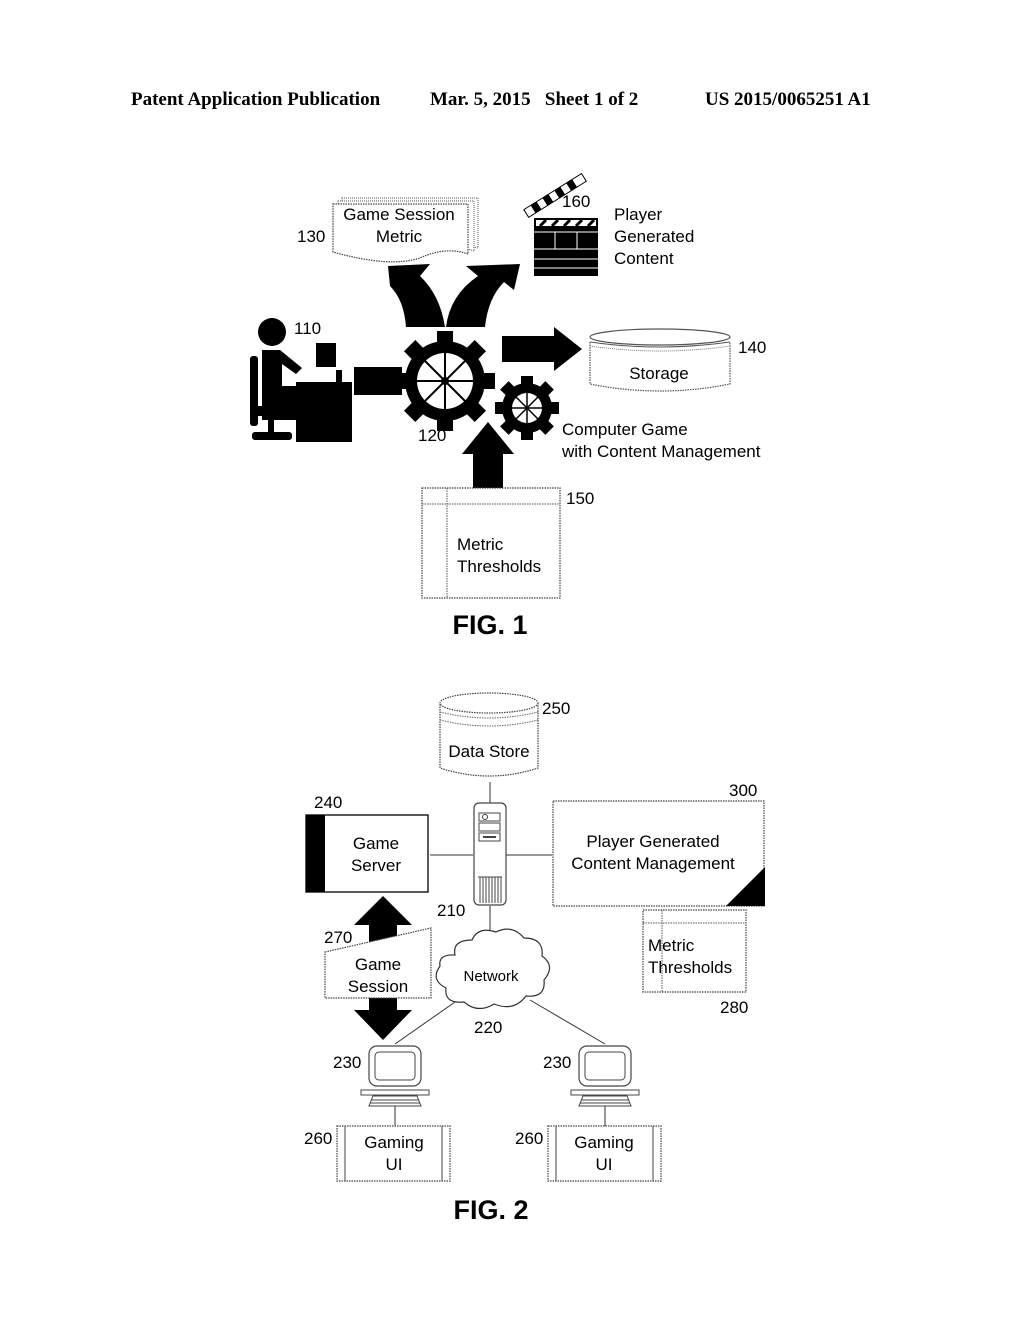 This screenshot has height=1320, width=1024. What do you see at coordinates (378, 986) in the screenshot?
I see `game-session-label-2: Session` at bounding box center [378, 986].